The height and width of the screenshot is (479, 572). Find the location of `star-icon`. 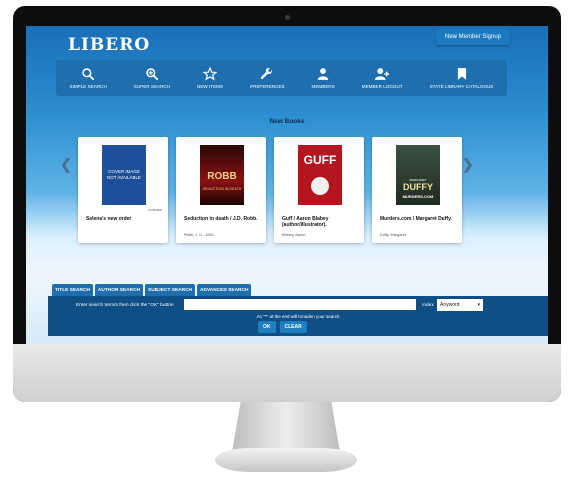

star-icon is located at coordinates (210, 74).